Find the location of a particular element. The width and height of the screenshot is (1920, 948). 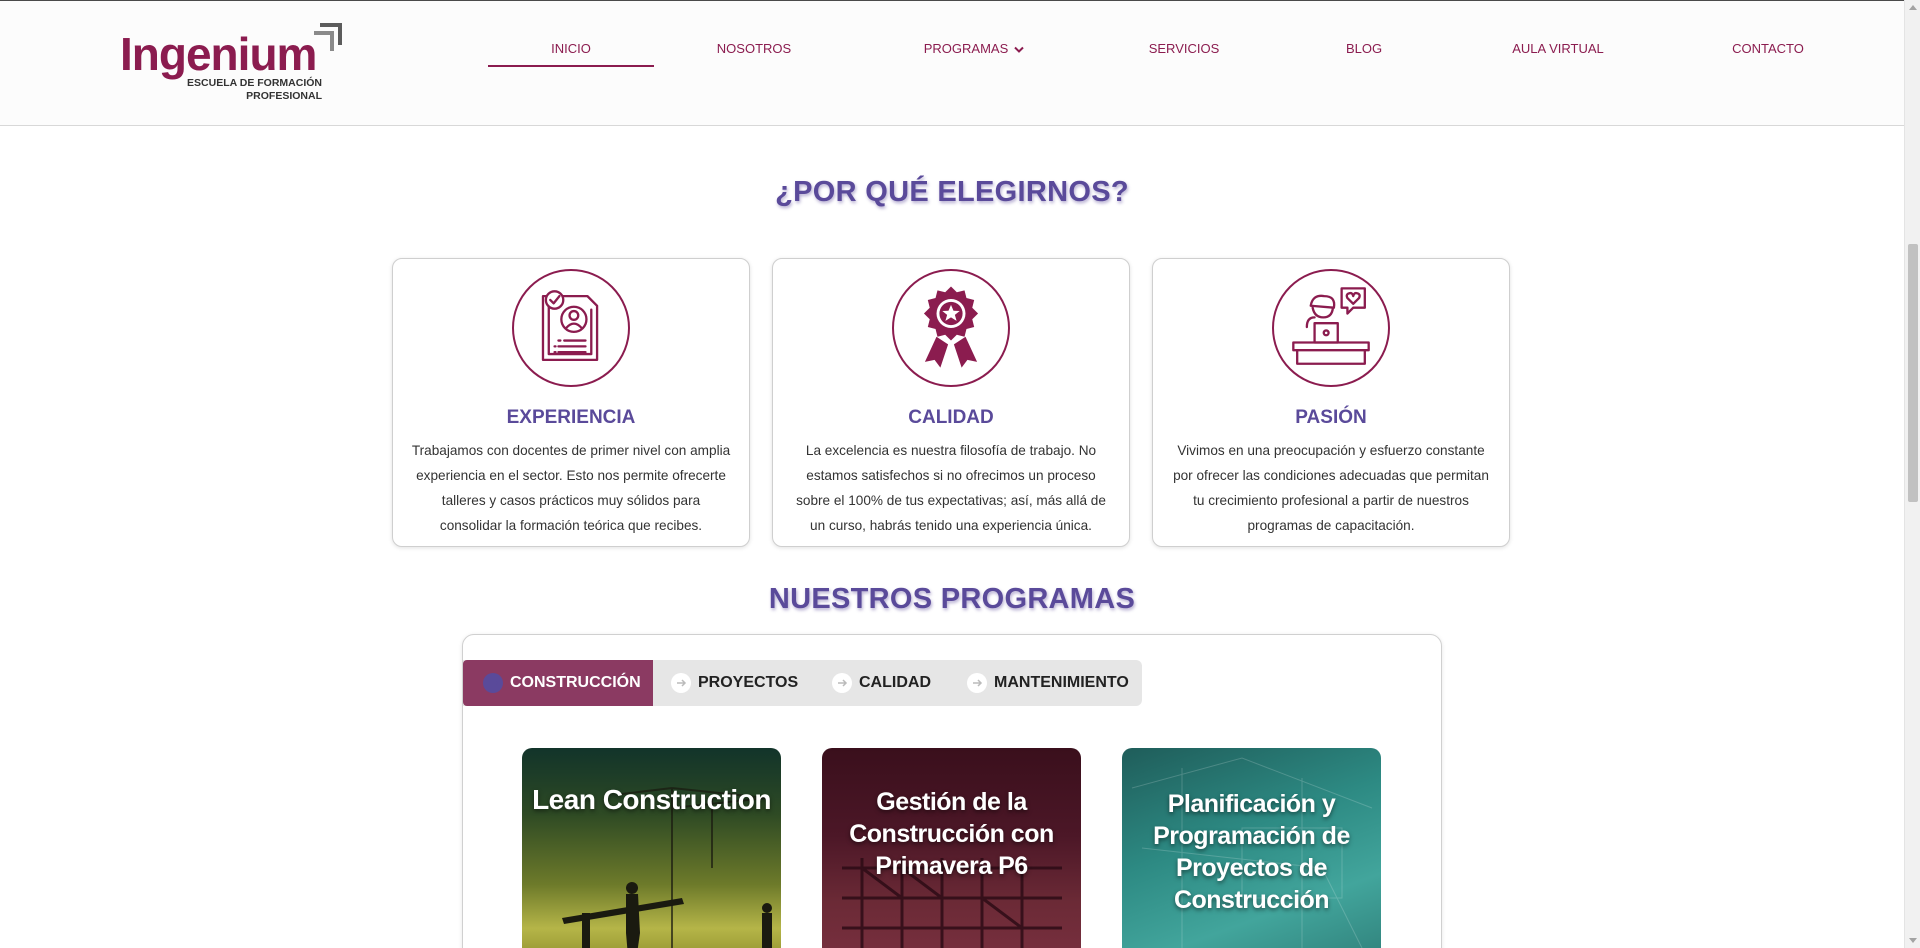

tab-calidad: CALIDAD is located at coordinates (881, 683).